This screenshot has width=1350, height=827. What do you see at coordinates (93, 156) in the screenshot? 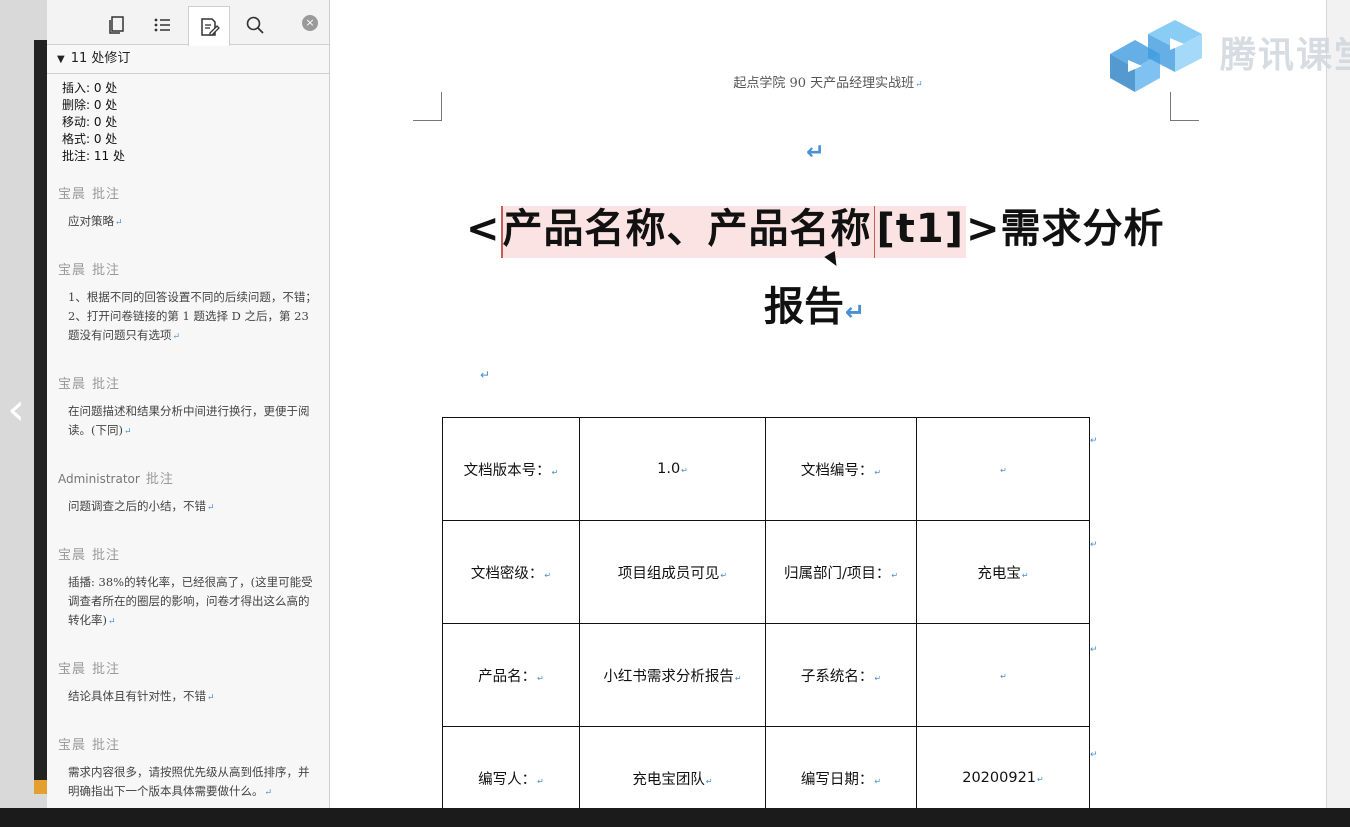
I see `stat-comment: 批注: 11 处` at bounding box center [93, 156].